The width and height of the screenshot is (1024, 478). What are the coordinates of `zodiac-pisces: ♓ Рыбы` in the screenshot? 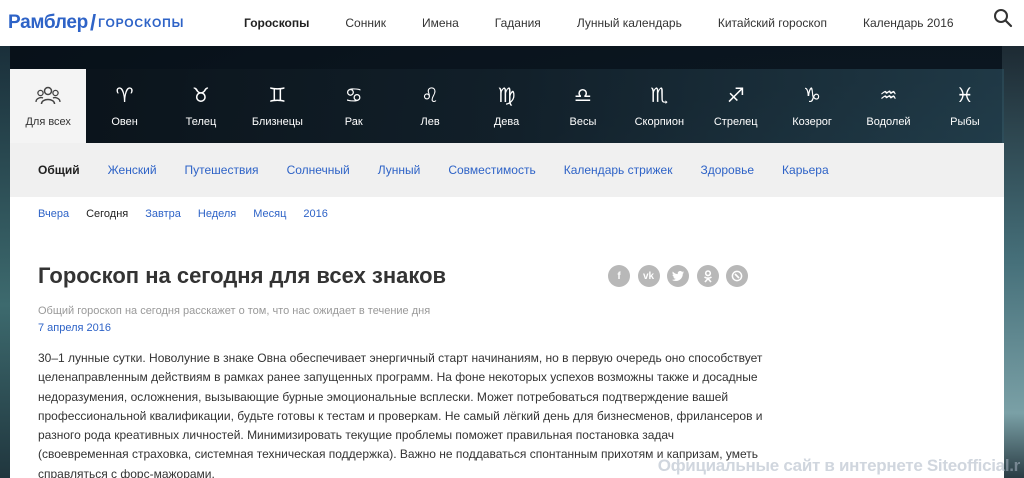 It's located at (965, 106).